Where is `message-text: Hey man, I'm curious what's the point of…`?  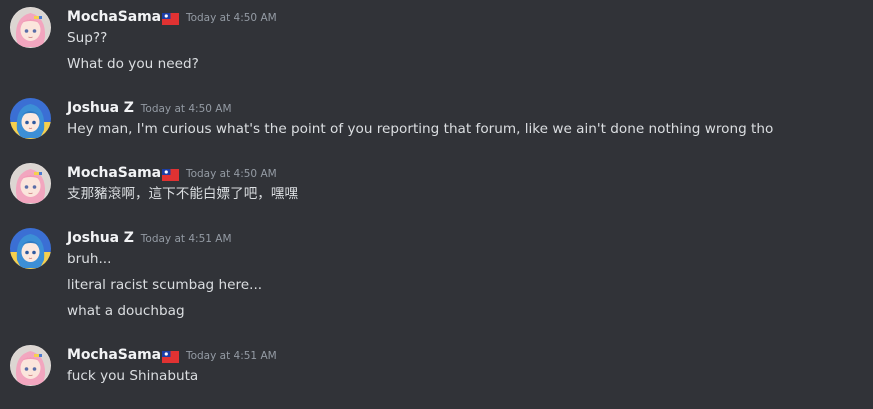 message-text: Hey man, I'm curious what's the point of… is located at coordinates (420, 129).